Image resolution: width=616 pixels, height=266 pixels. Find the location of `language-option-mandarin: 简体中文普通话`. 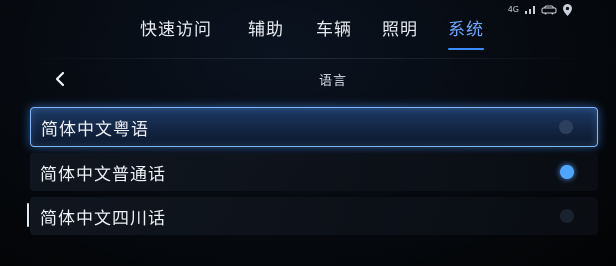

language-option-mandarin: 简体中文普通话 is located at coordinates (314, 172).